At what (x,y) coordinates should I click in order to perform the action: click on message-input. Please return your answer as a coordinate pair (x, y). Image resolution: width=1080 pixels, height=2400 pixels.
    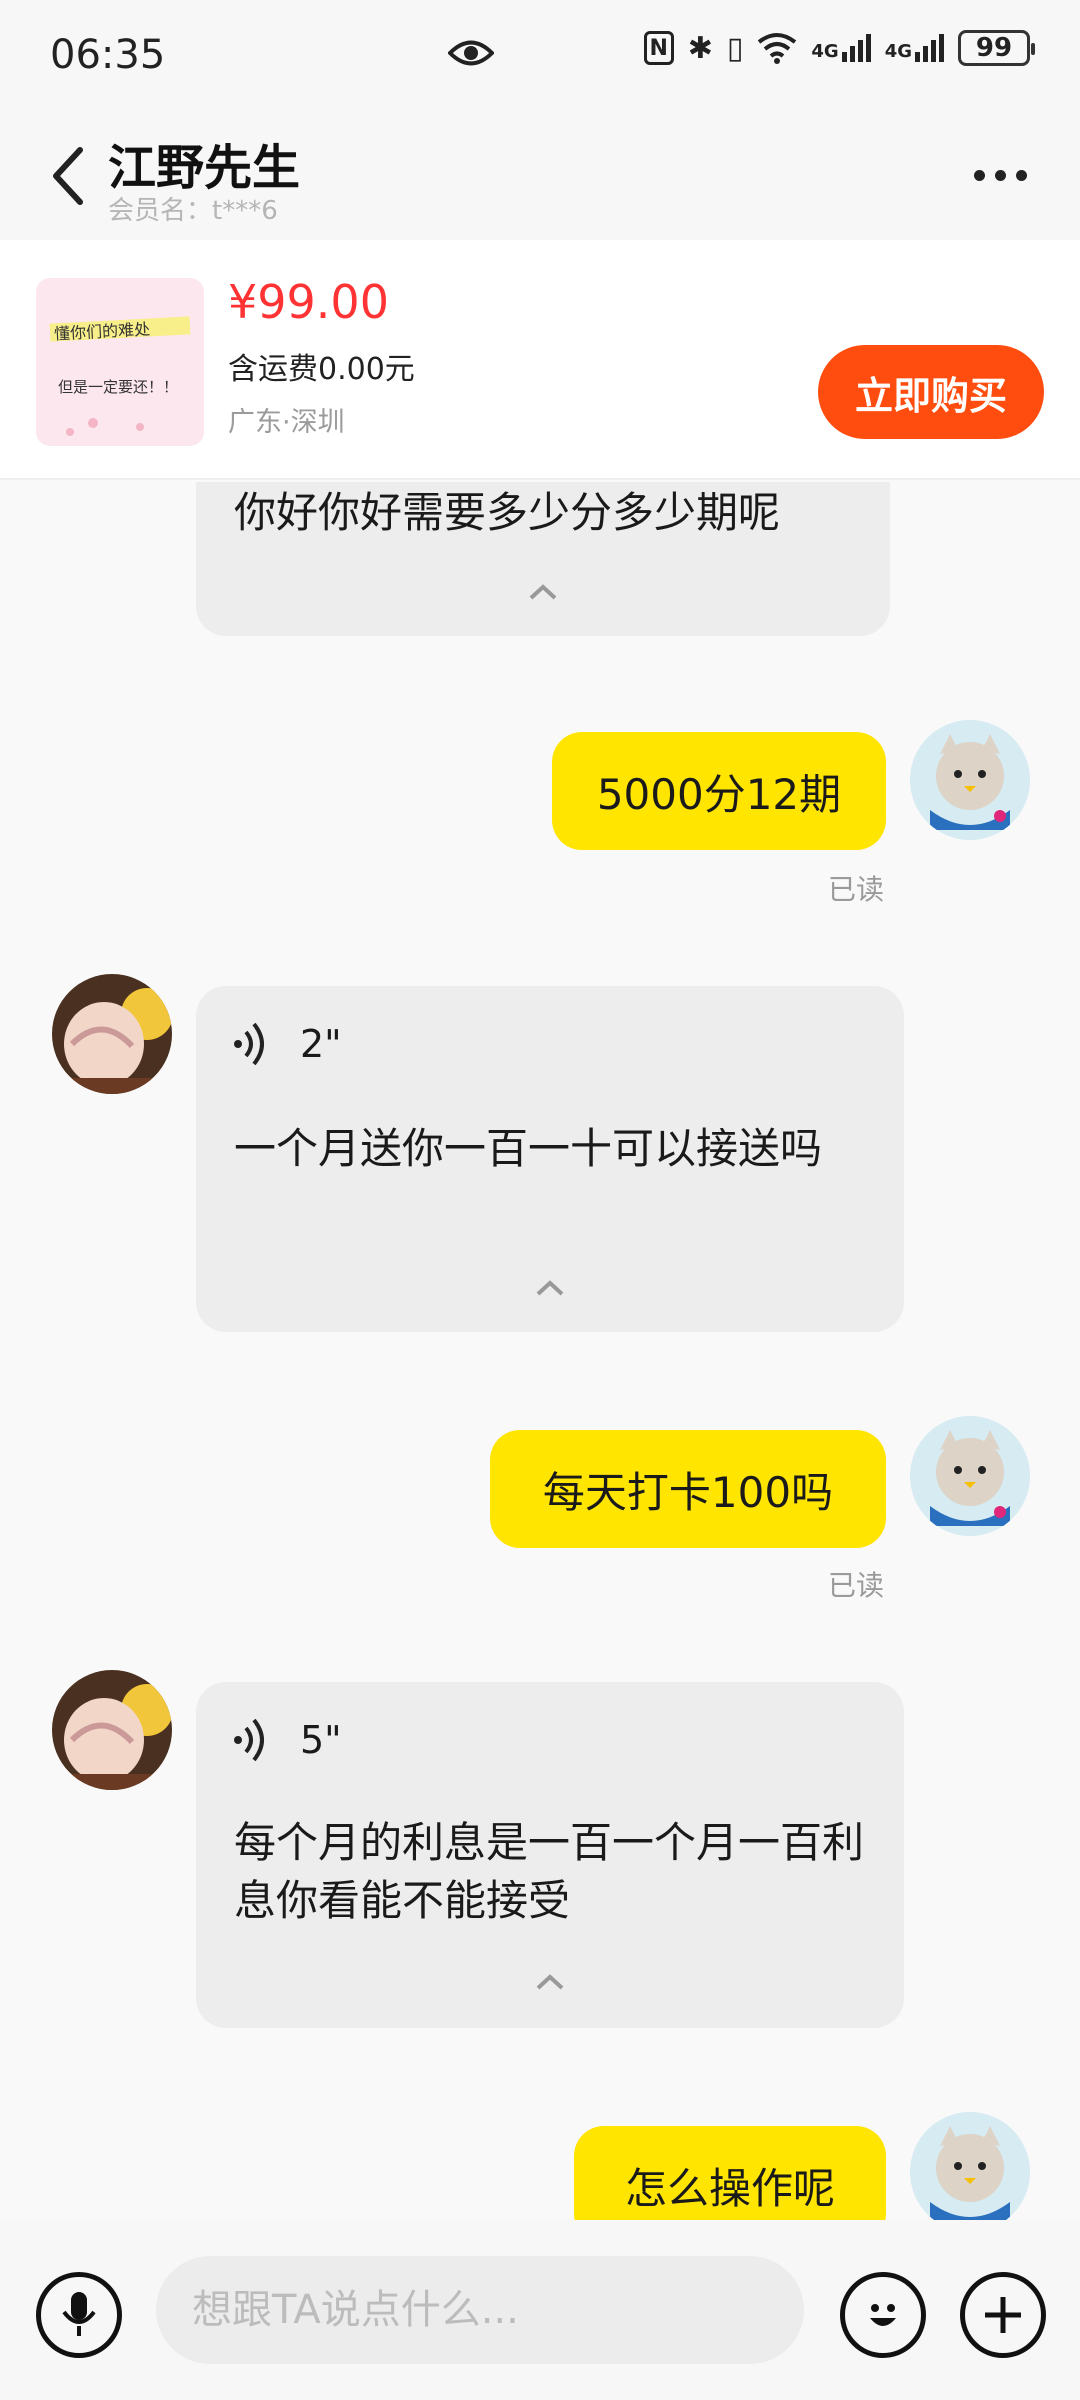
    Looking at the image, I should click on (480, 2310).